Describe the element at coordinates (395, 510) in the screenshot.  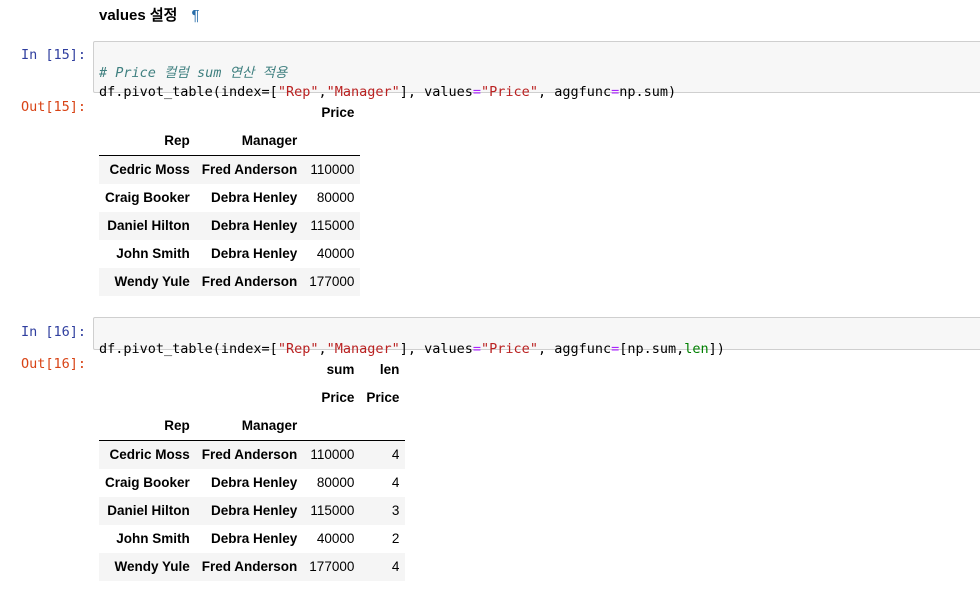
I see `cell-value-len: 3` at that location.